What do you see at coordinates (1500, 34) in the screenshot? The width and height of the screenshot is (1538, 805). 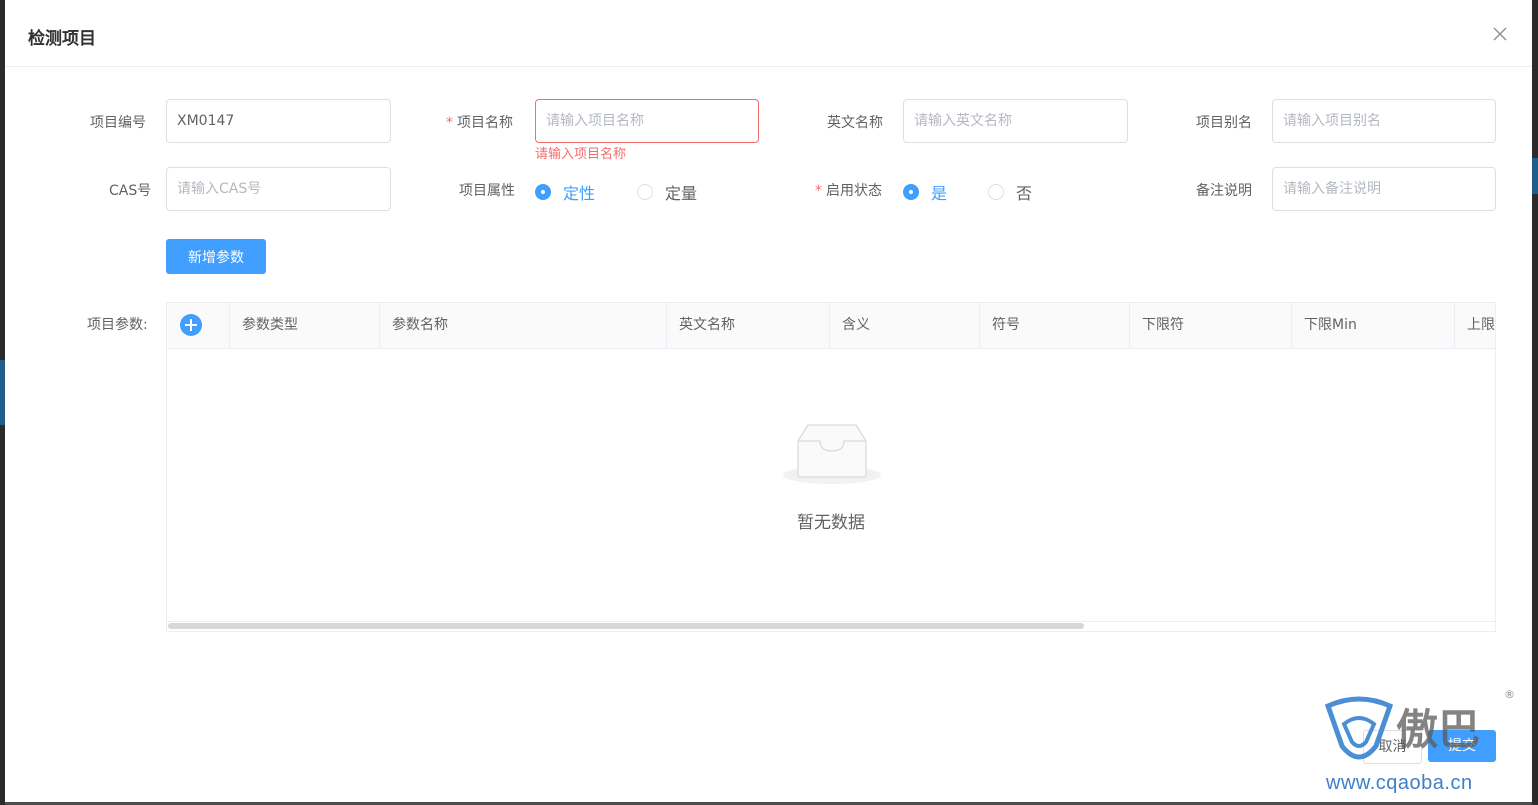 I see `close-icon` at bounding box center [1500, 34].